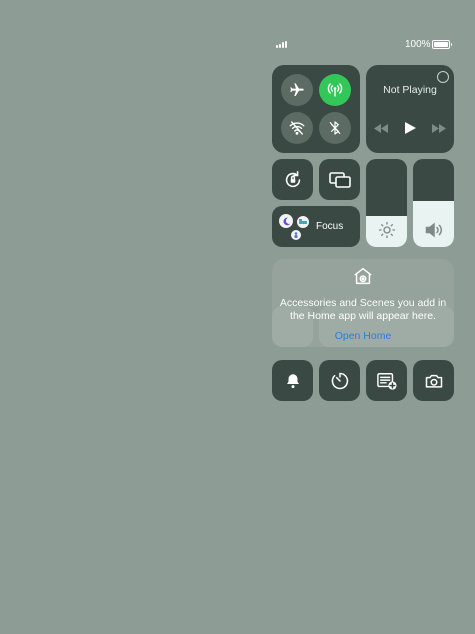 Image resolution: width=475 pixels, height=634 pixels. I want to click on open-home-link: Open Home, so click(363, 336).